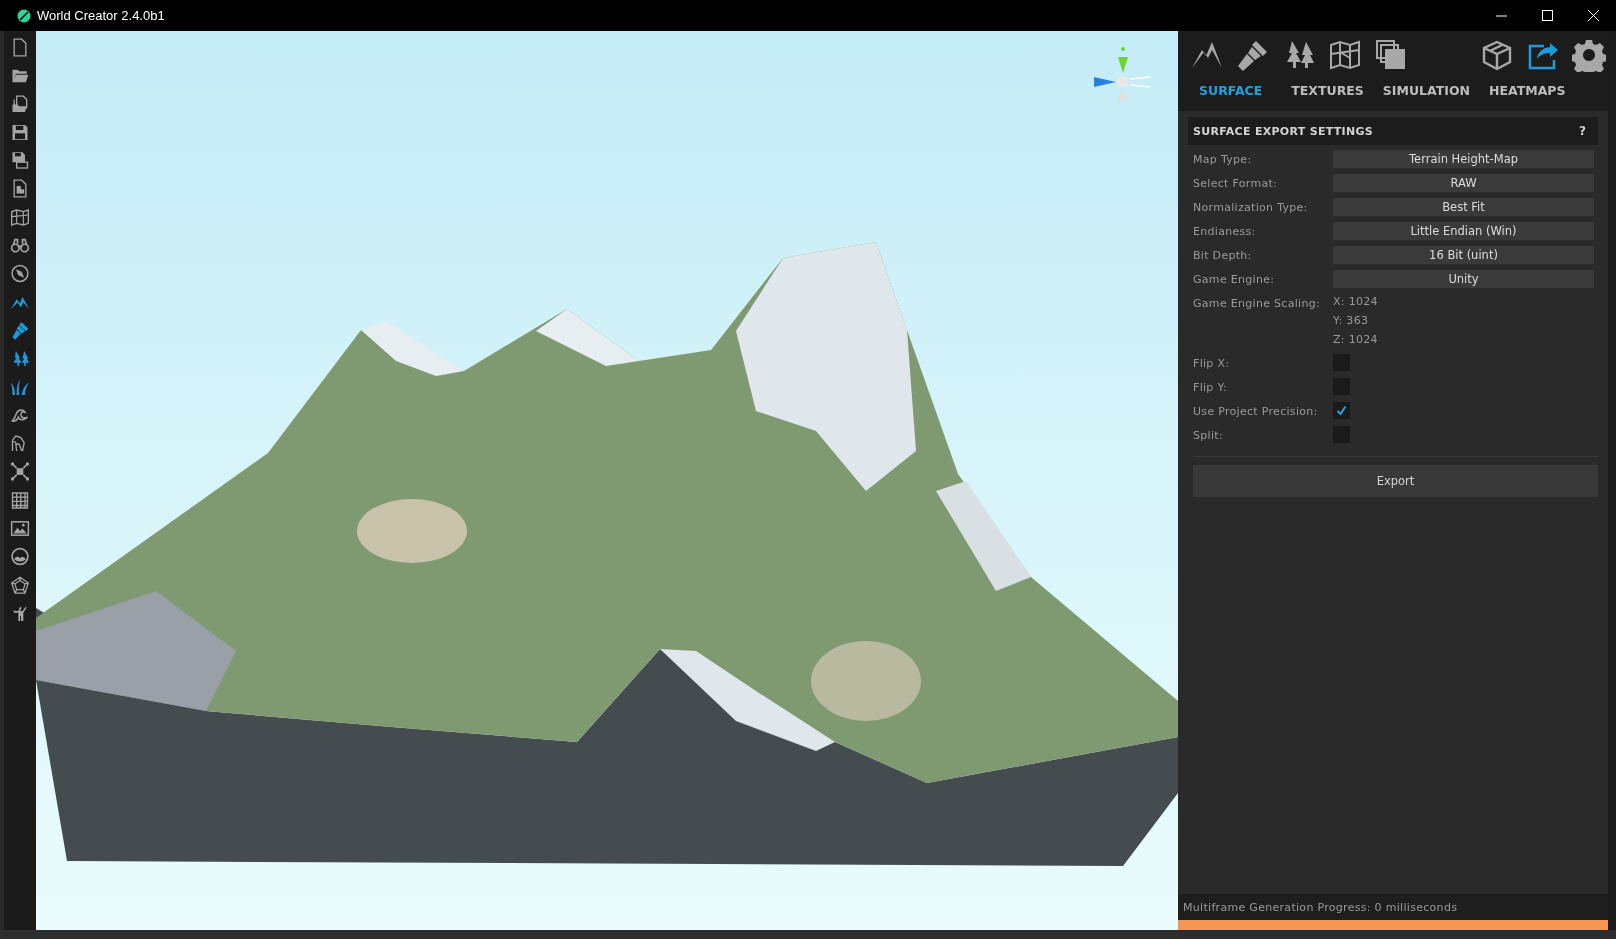  I want to click on scaling-value: Z: 1024, so click(1355, 340).